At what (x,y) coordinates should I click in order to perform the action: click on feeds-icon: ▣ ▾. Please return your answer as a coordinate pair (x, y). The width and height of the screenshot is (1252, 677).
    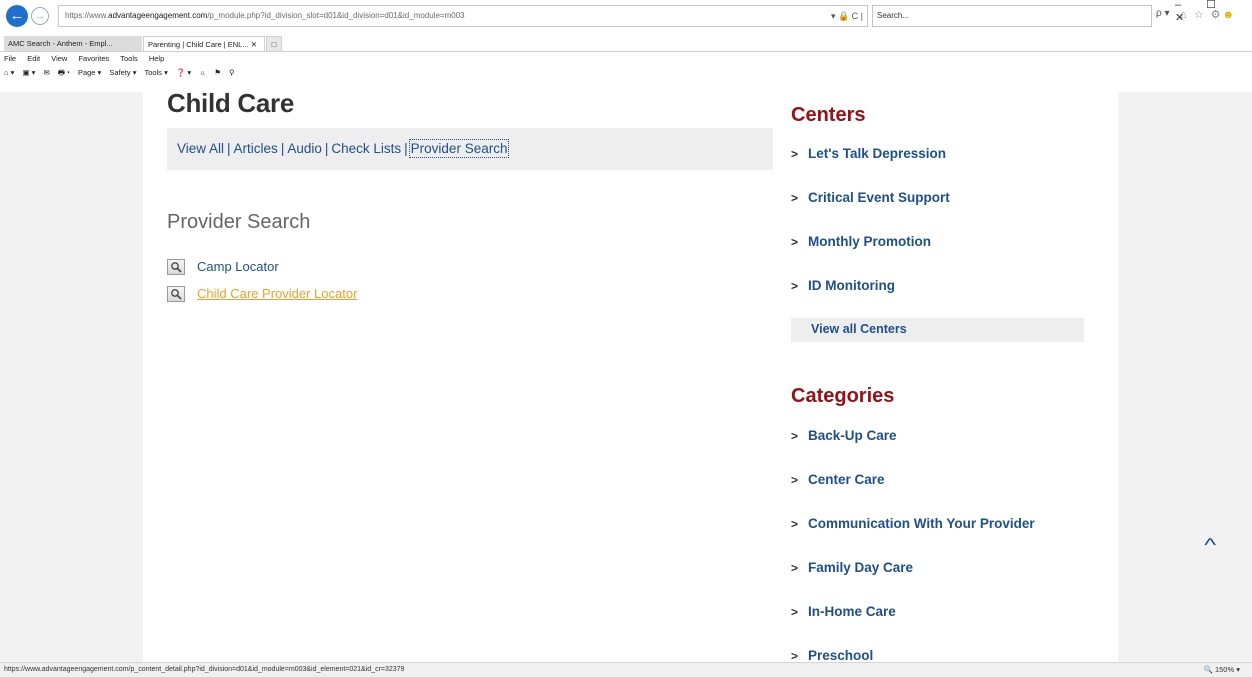
    Looking at the image, I should click on (28, 72).